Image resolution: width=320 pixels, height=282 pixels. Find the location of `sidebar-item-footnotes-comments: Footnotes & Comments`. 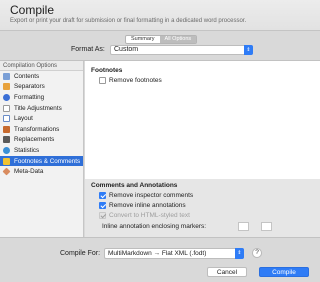

sidebar-item-footnotes-comments: Footnotes & Comments is located at coordinates (41, 161).